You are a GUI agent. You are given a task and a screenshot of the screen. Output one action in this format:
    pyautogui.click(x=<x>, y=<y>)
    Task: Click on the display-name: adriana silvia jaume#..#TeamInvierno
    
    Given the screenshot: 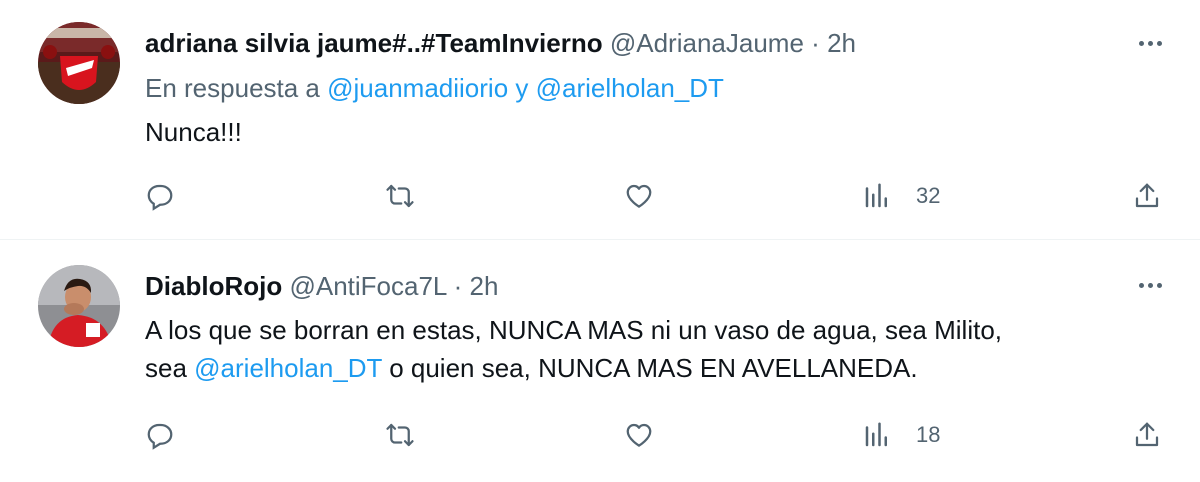 What is the action you would take?
    pyautogui.click(x=374, y=43)
    